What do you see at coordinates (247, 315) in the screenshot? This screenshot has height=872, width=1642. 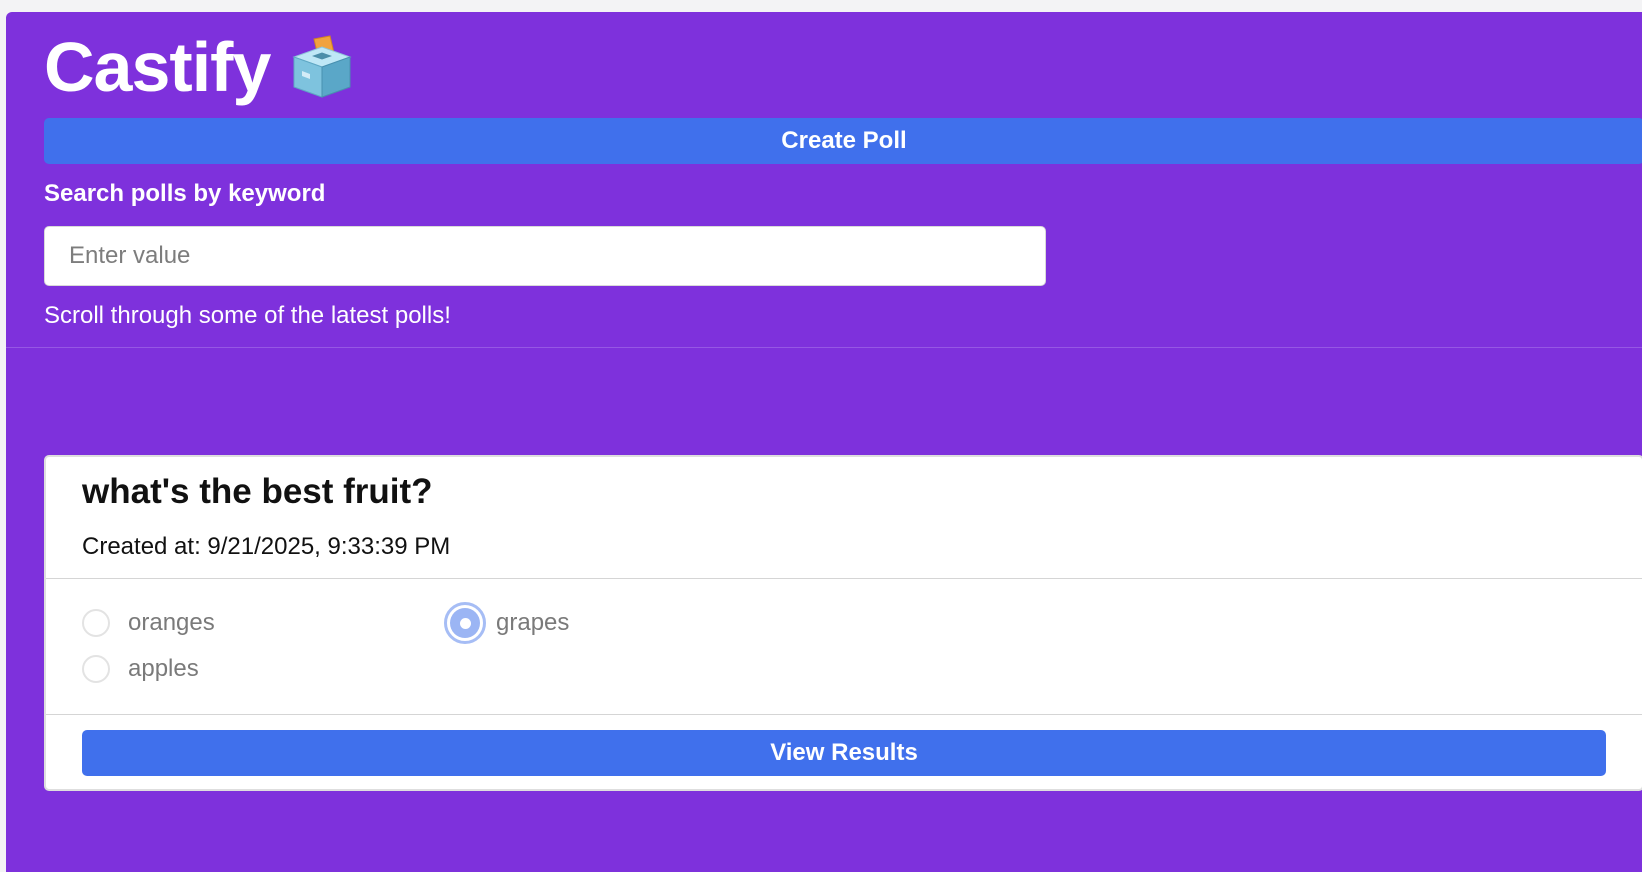 I see `latest-polls-subtitle: Scroll through some of the latest polls!` at bounding box center [247, 315].